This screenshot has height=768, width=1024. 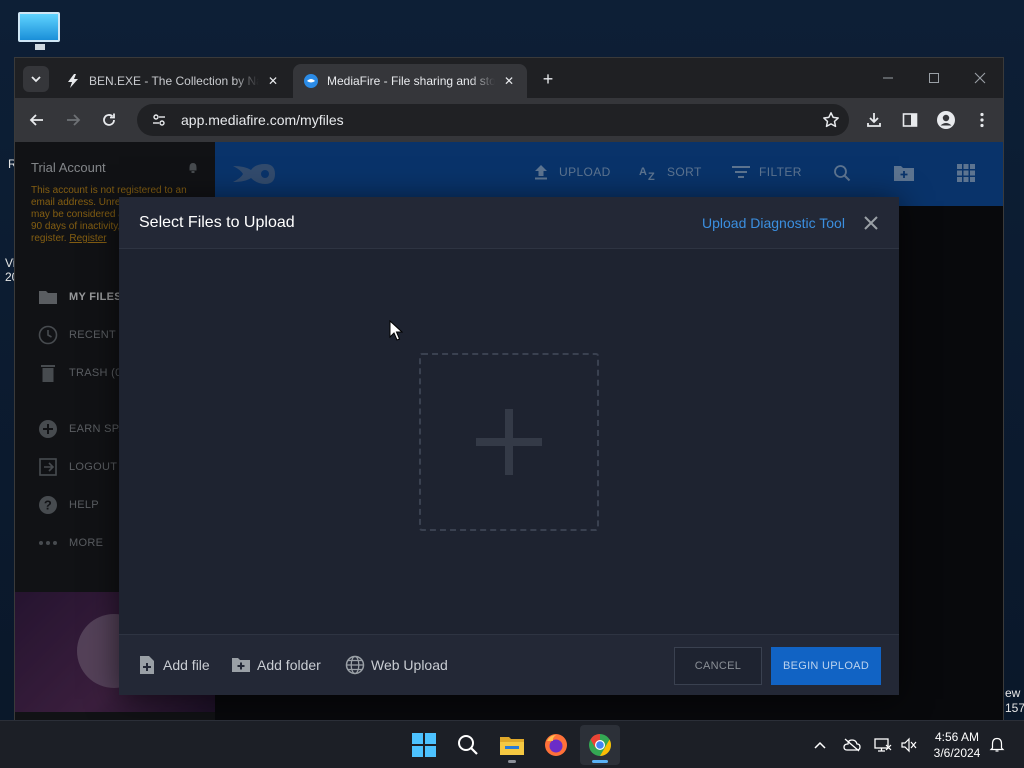 I want to click on arrow-right-icon, so click(x=74, y=120).